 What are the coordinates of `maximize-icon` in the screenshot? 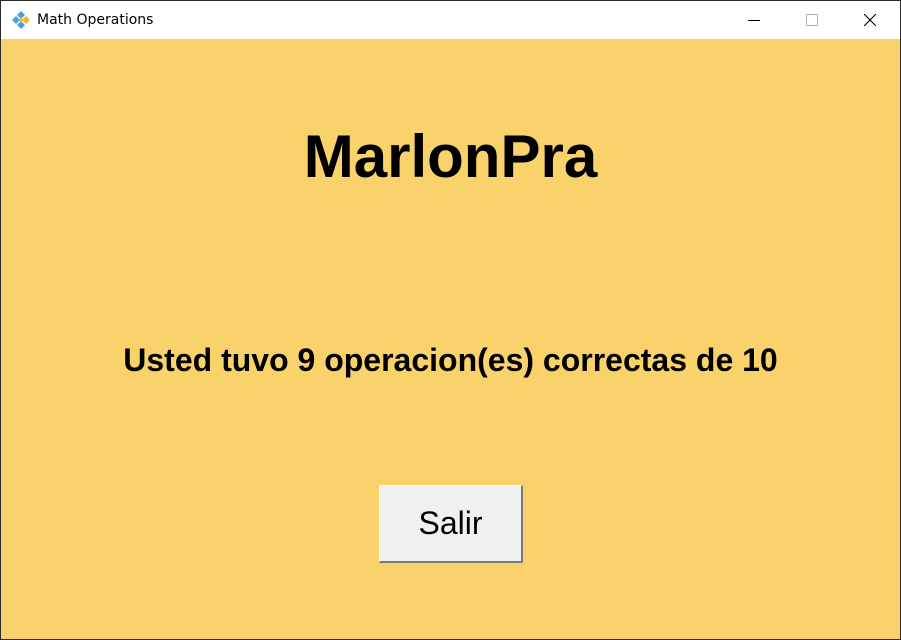 It's located at (812, 20).